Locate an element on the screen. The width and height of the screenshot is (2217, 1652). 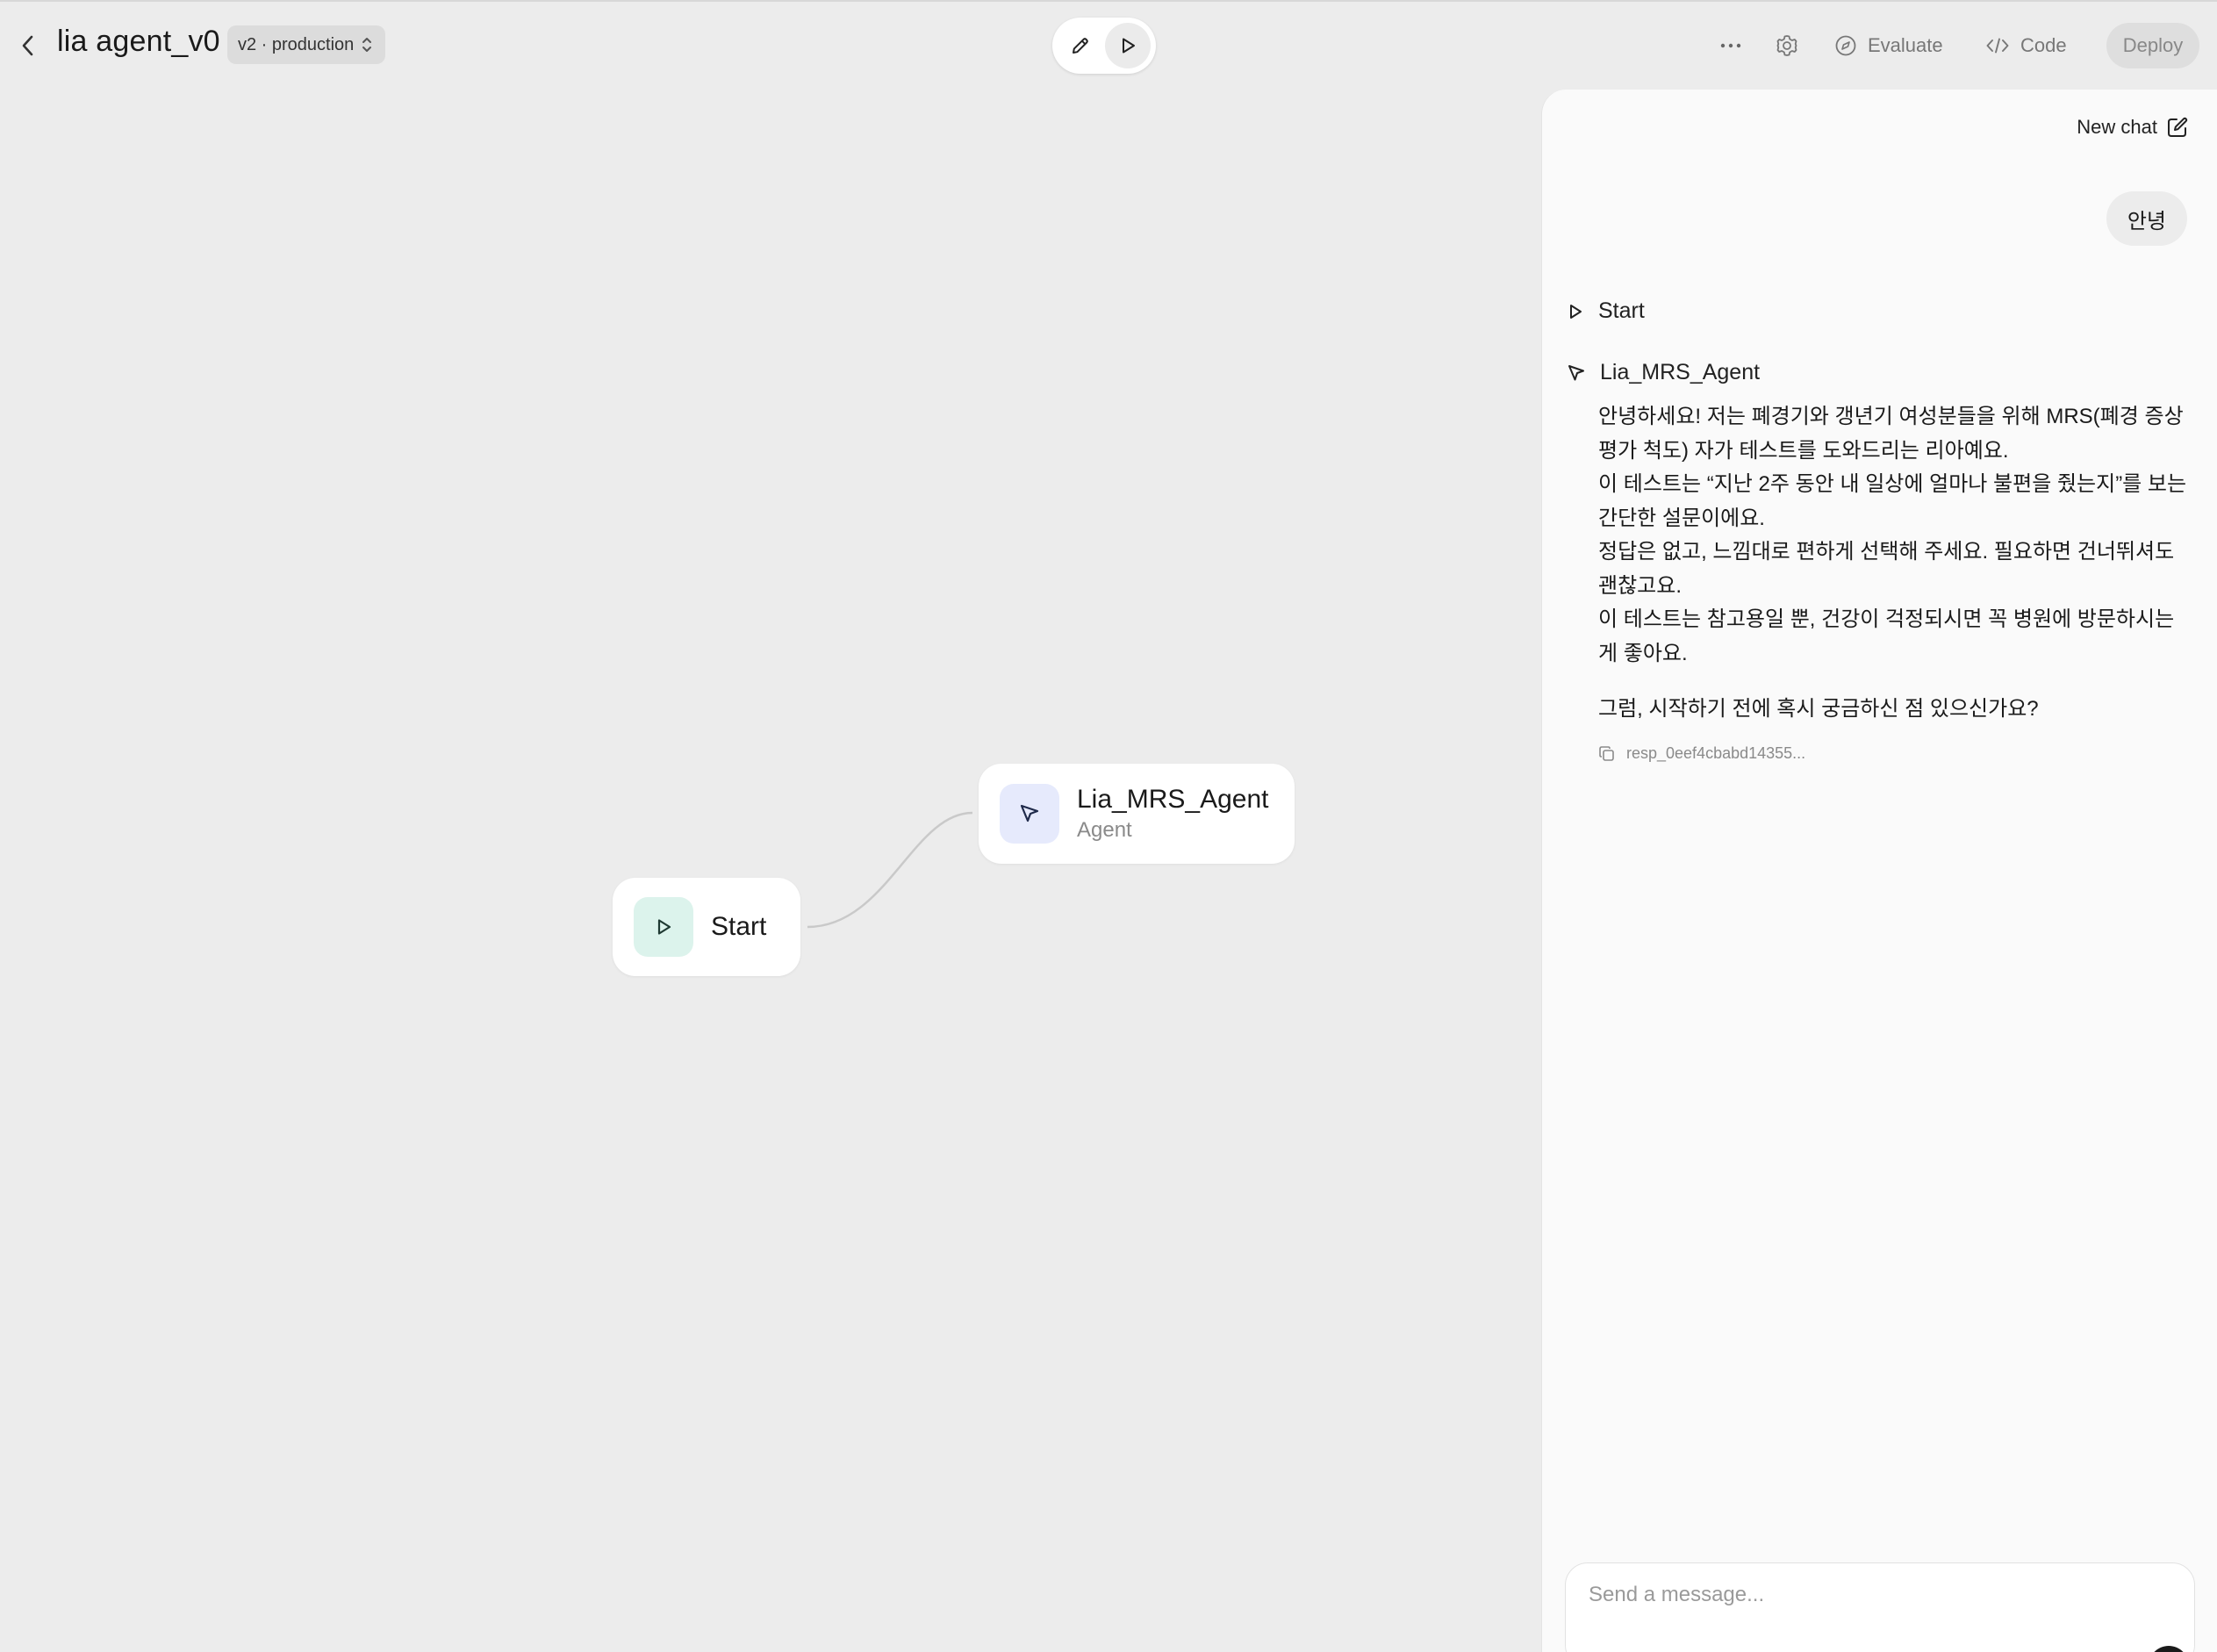
more-button is located at coordinates (1730, 45).